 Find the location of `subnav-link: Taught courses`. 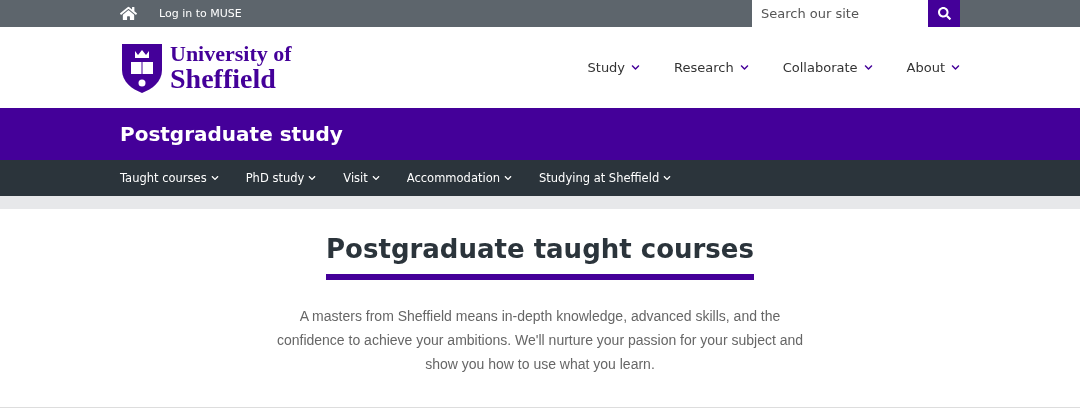

subnav-link: Taught courses is located at coordinates (169, 178).